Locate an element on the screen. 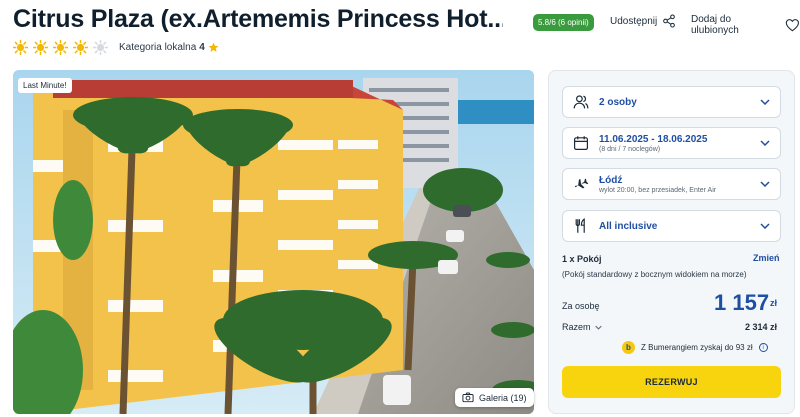 This screenshot has height=417, width=800. book-button: REZERWUJ is located at coordinates (671, 382).